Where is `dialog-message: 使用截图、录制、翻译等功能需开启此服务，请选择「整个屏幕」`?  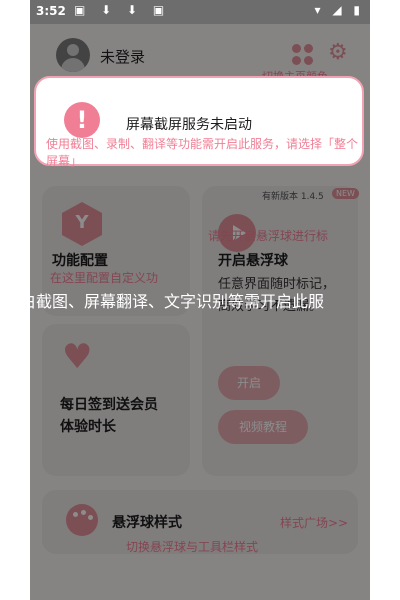
dialog-message: 使用截图、录制、翻译等功能需开启此服务，请选择「整个屏幕」 is located at coordinates (202, 152).